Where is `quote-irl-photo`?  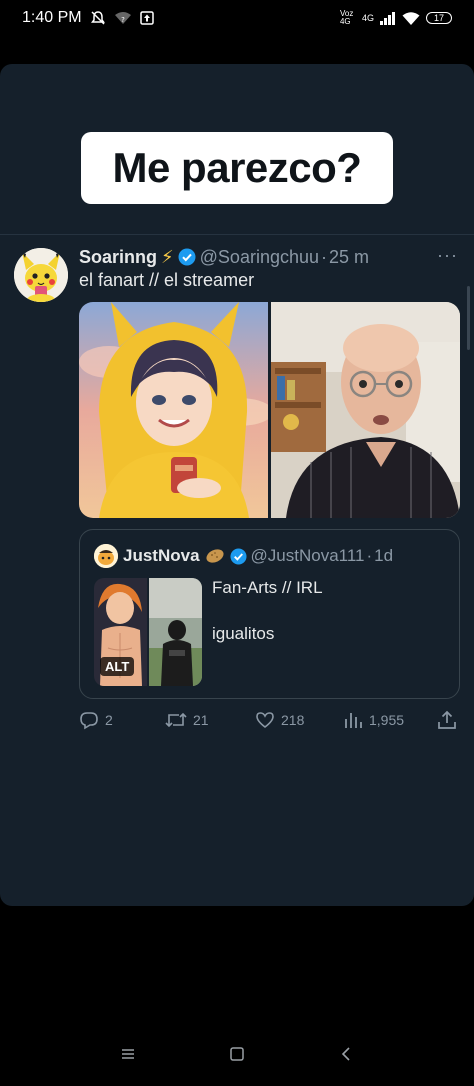 quote-irl-photo is located at coordinates (175, 632).